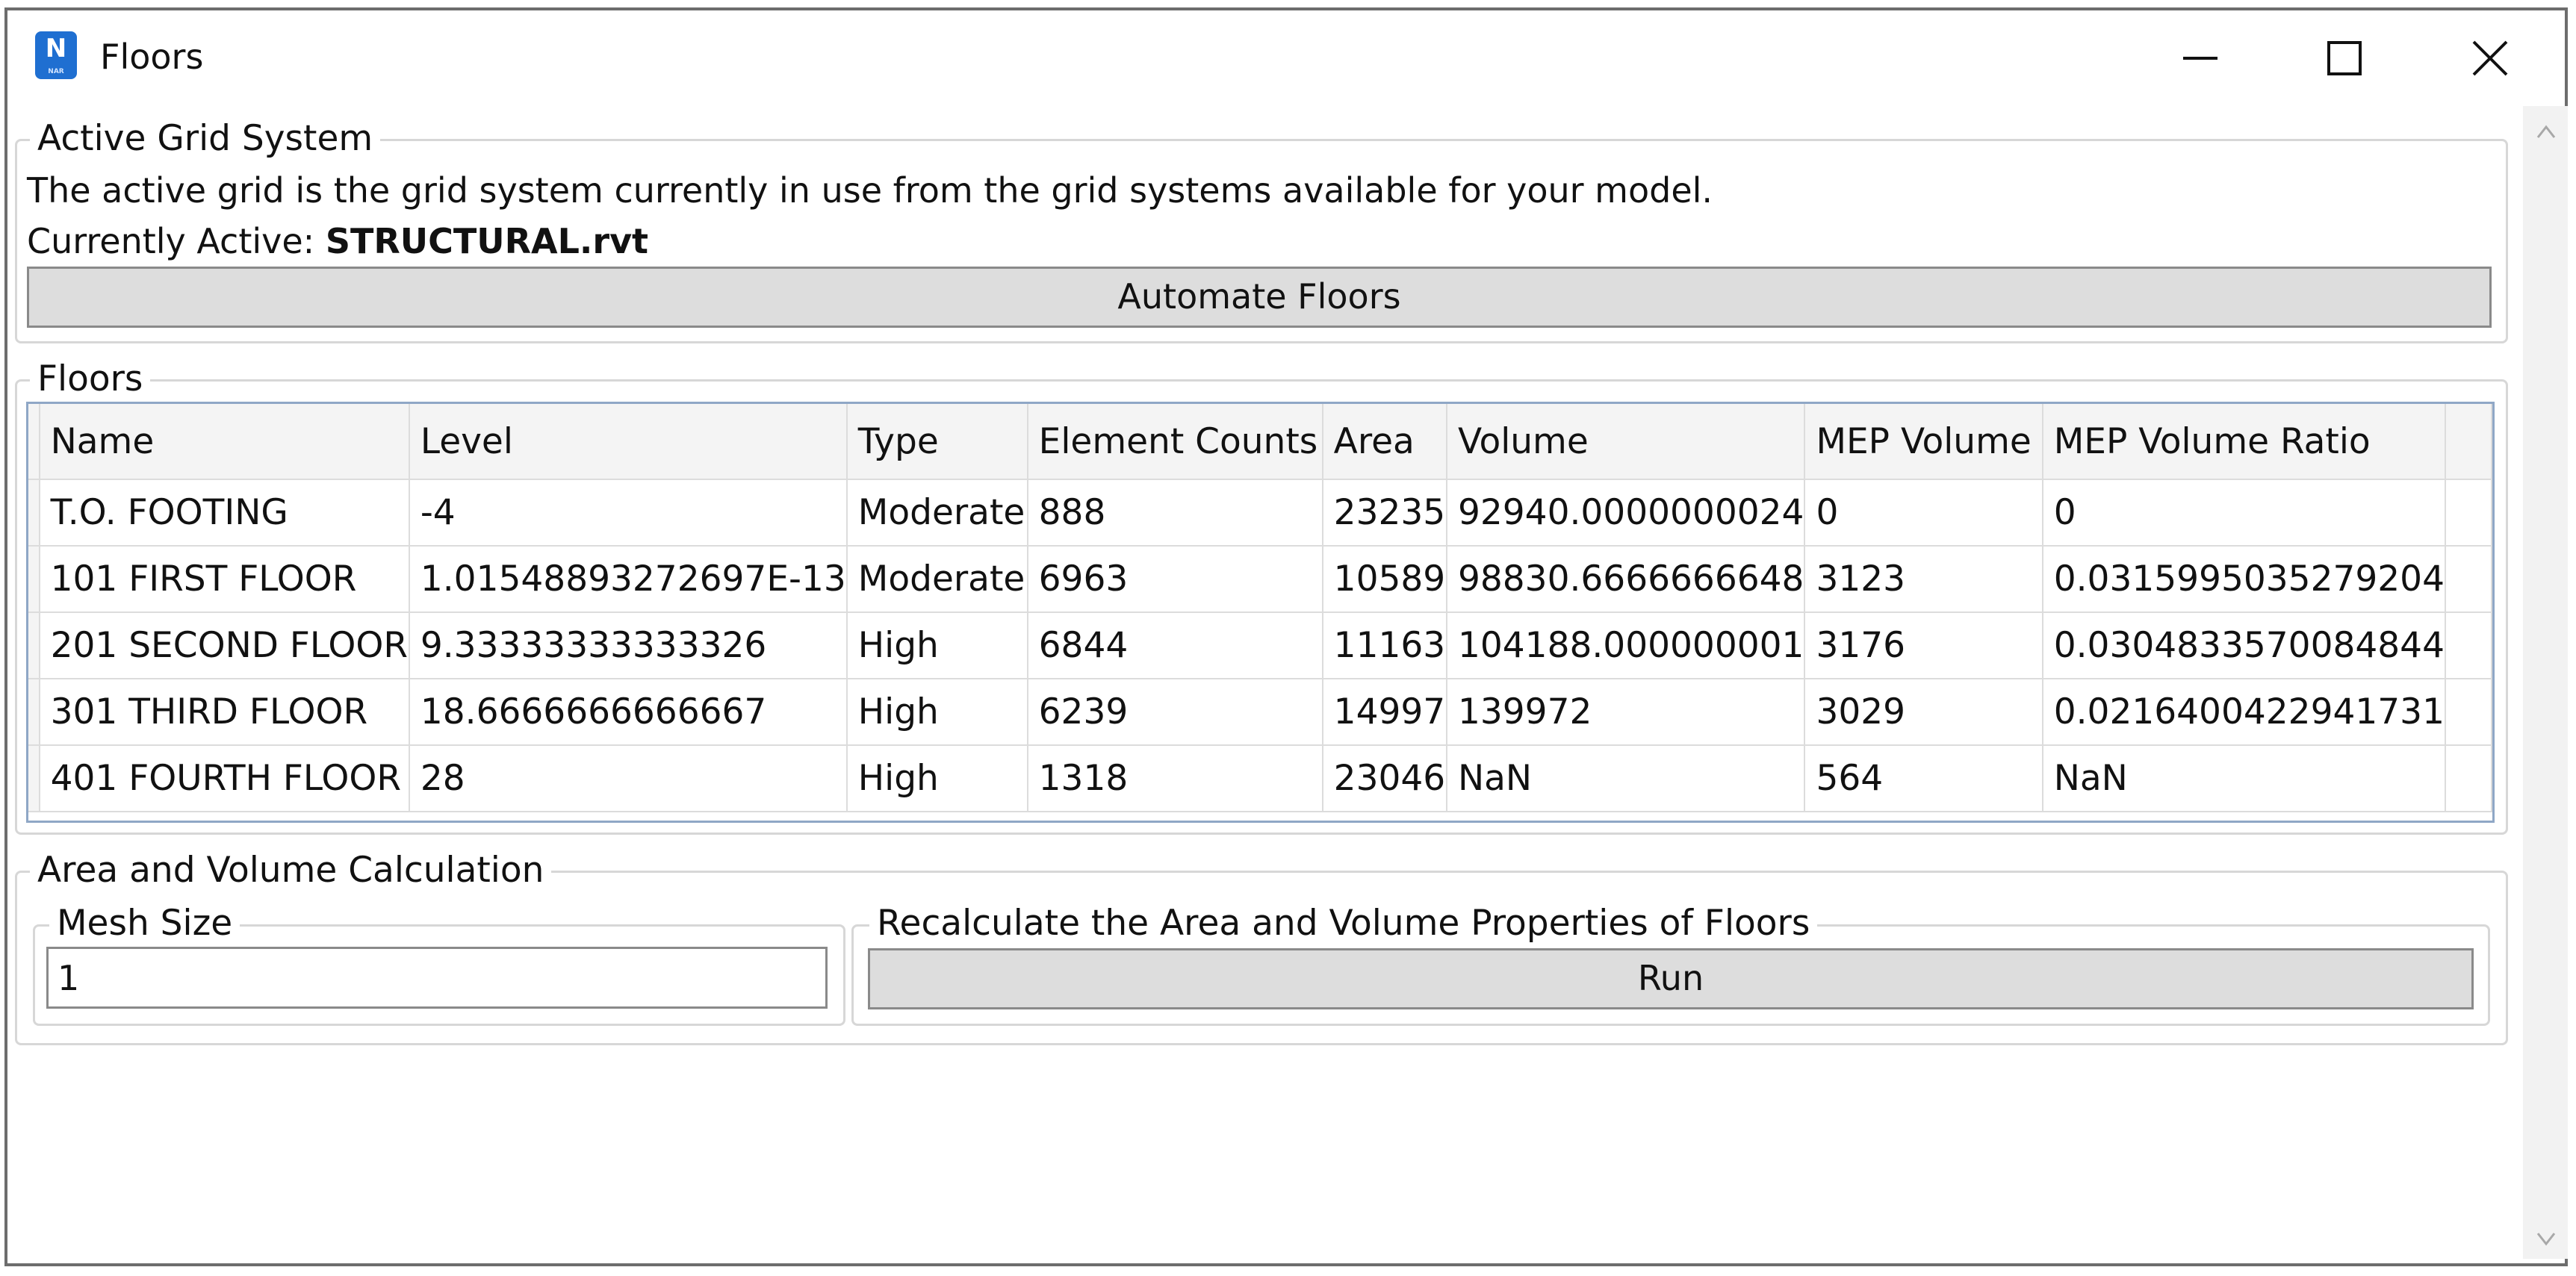 Image resolution: width=2576 pixels, height=1276 pixels. Describe the element at coordinates (1260, 297) in the screenshot. I see `automate-floors-button: Automate Floors` at that location.